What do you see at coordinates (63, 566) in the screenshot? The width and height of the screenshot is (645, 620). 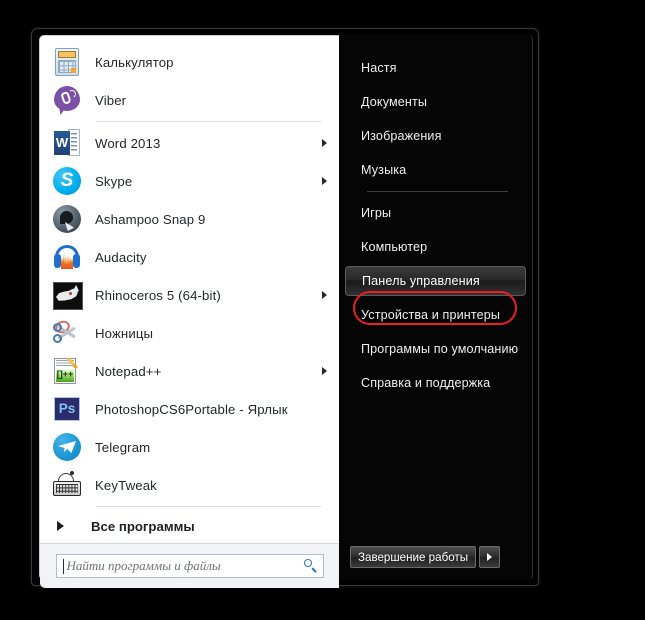 I see `text-caret` at bounding box center [63, 566].